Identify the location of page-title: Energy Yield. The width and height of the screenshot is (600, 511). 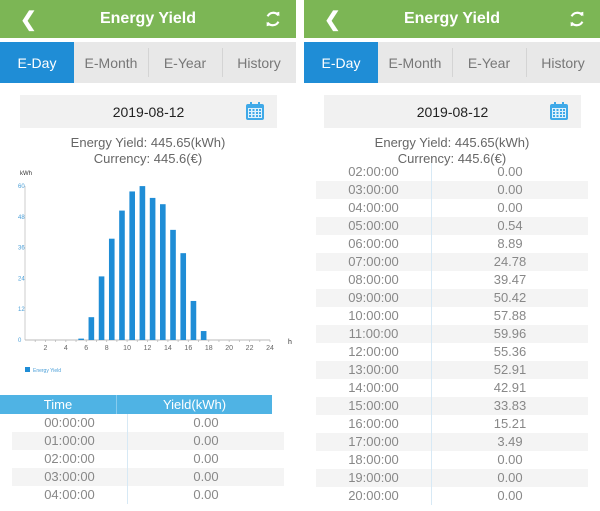
(148, 18).